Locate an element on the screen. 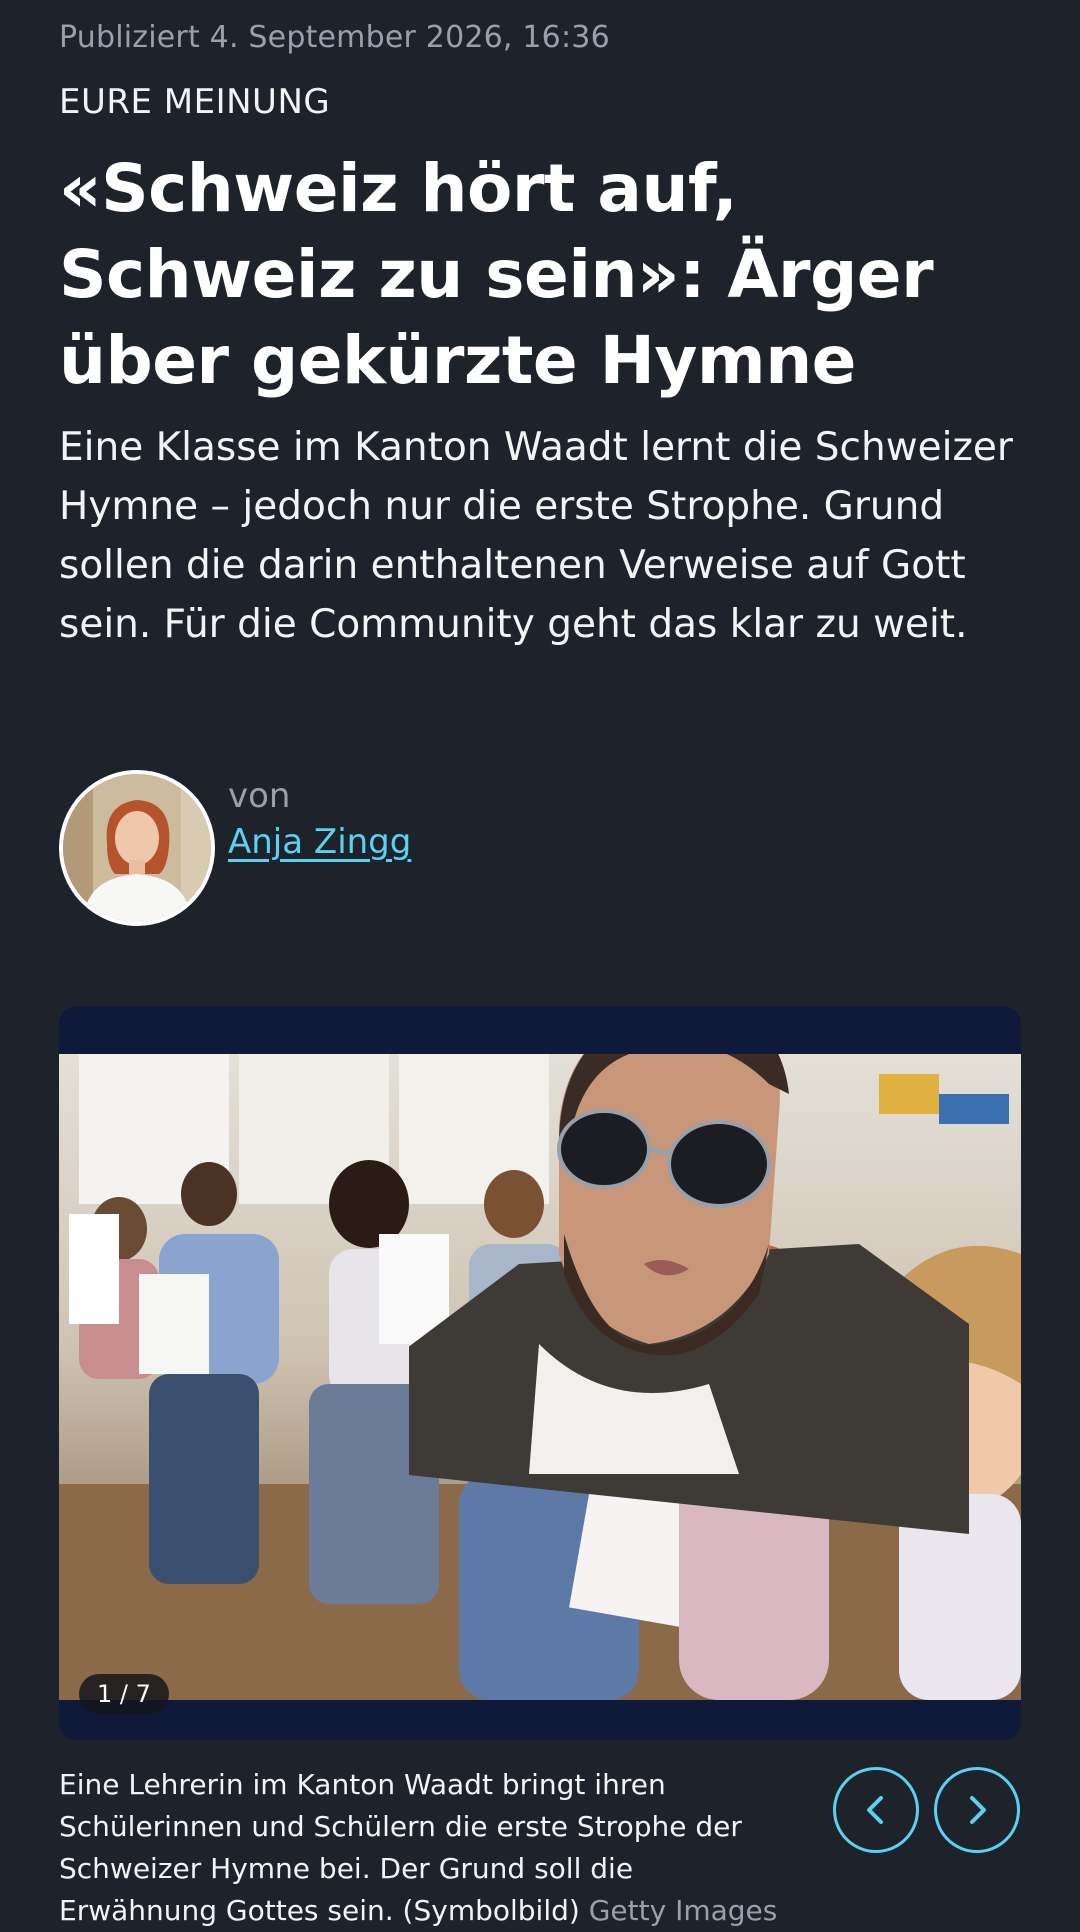  chevron-right-icon is located at coordinates (978, 1810).